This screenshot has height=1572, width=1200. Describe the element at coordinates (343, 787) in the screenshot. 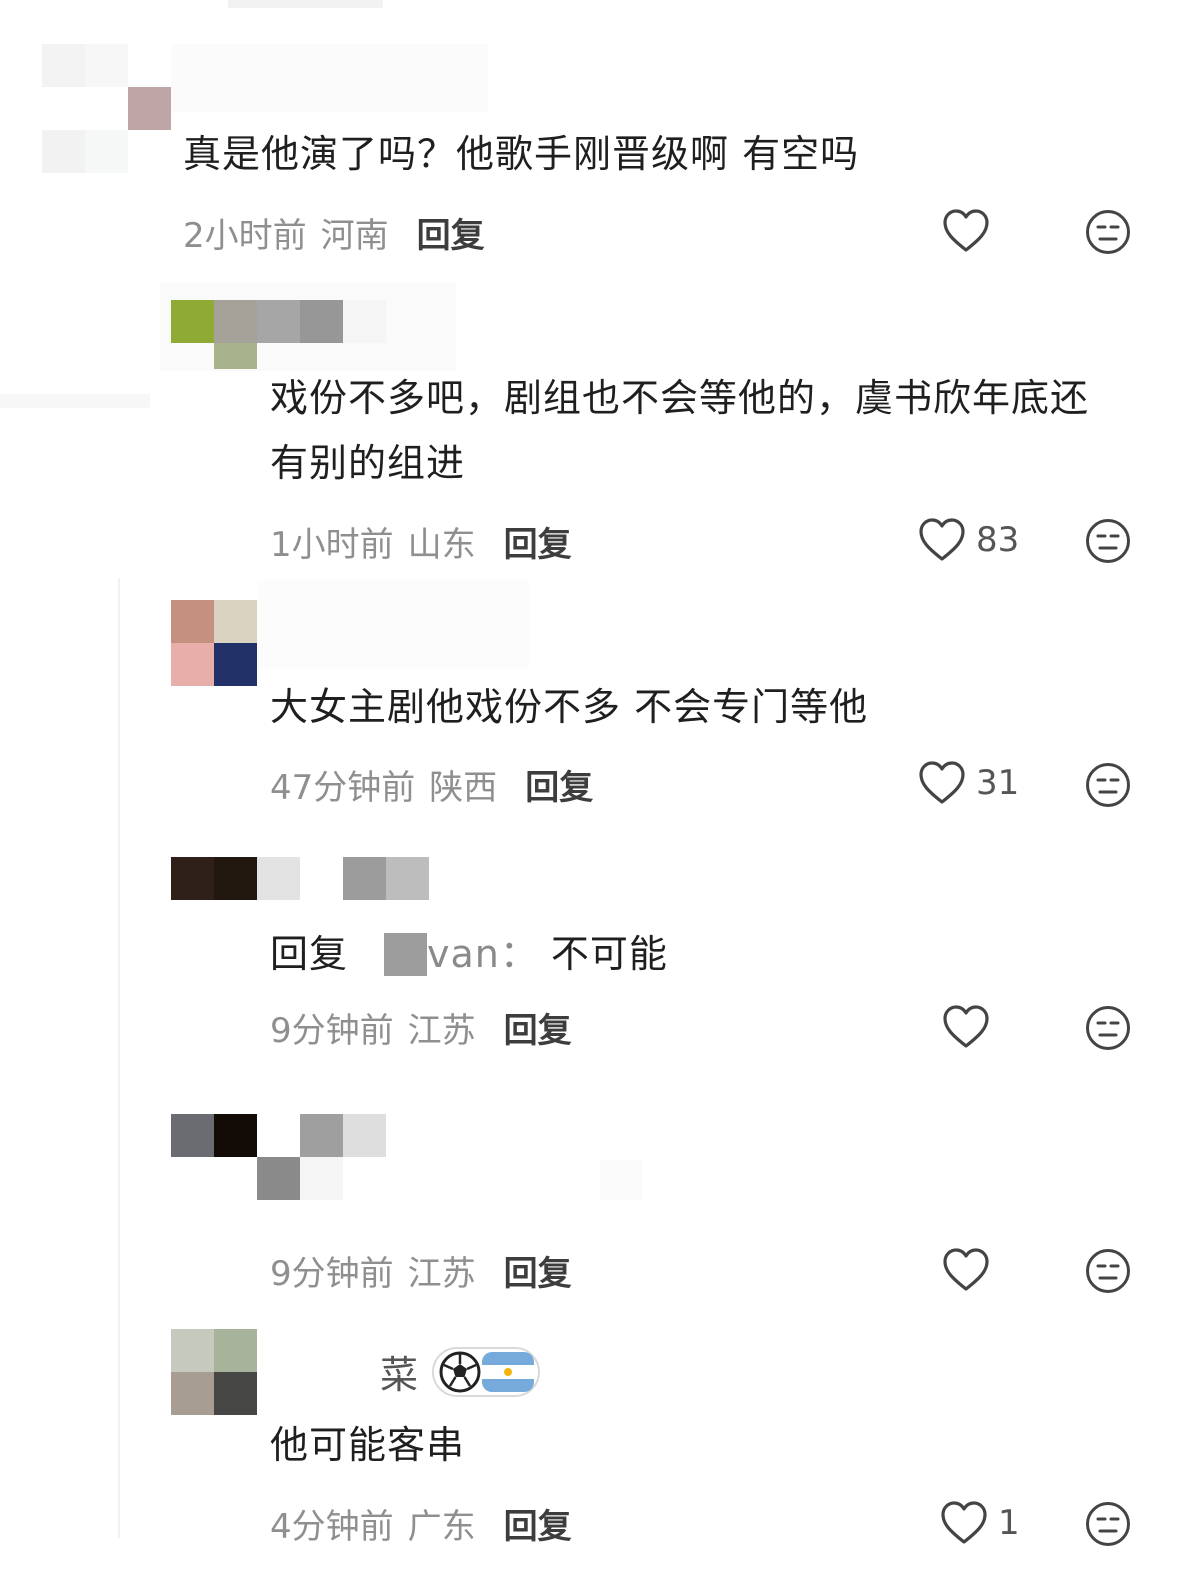

I see `comment-time: 47分钟前` at that location.